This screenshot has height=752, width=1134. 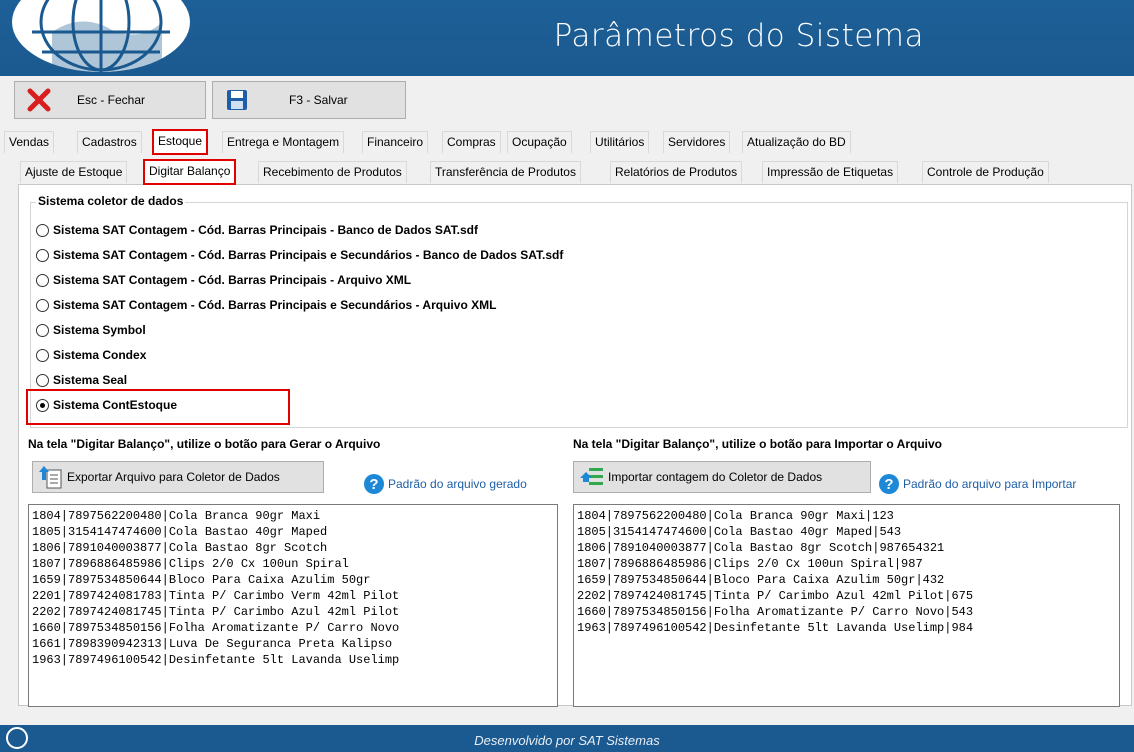 What do you see at coordinates (738, 36) in the screenshot?
I see `page-title: Parâmetros do Sistema` at bounding box center [738, 36].